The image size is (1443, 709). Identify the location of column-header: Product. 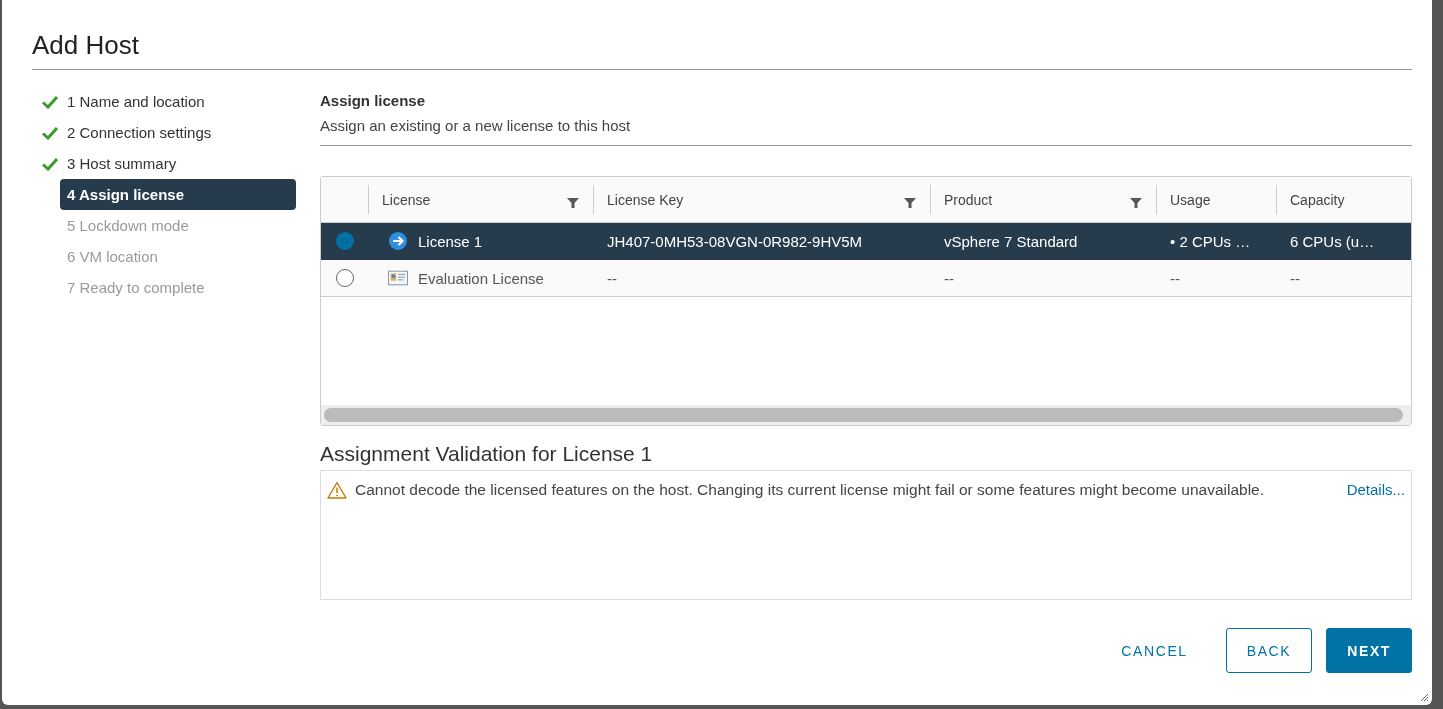
(1043, 199).